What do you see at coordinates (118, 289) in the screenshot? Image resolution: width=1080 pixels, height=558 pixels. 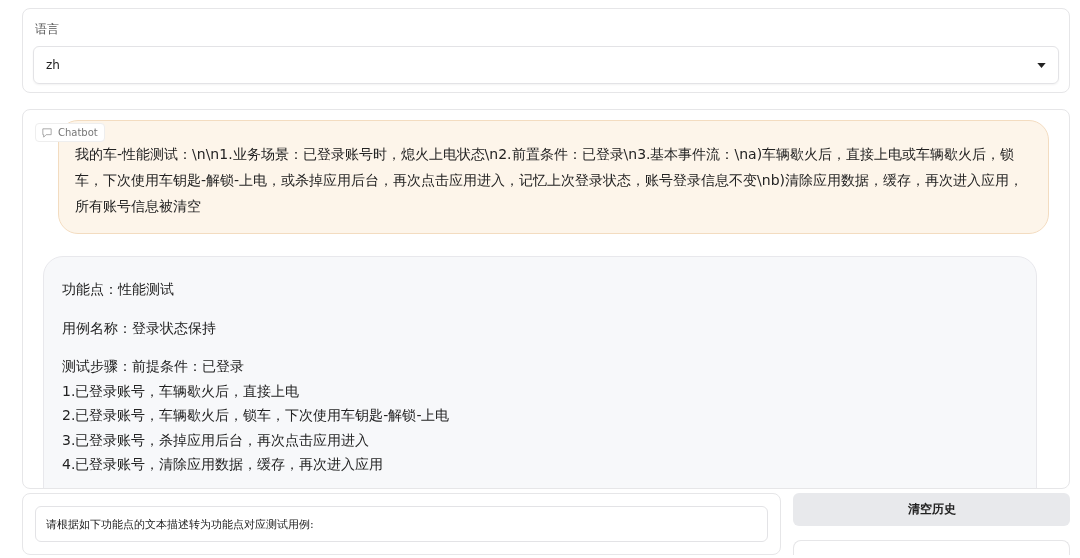 I see `message-text: 功能点：性能测试` at bounding box center [118, 289].